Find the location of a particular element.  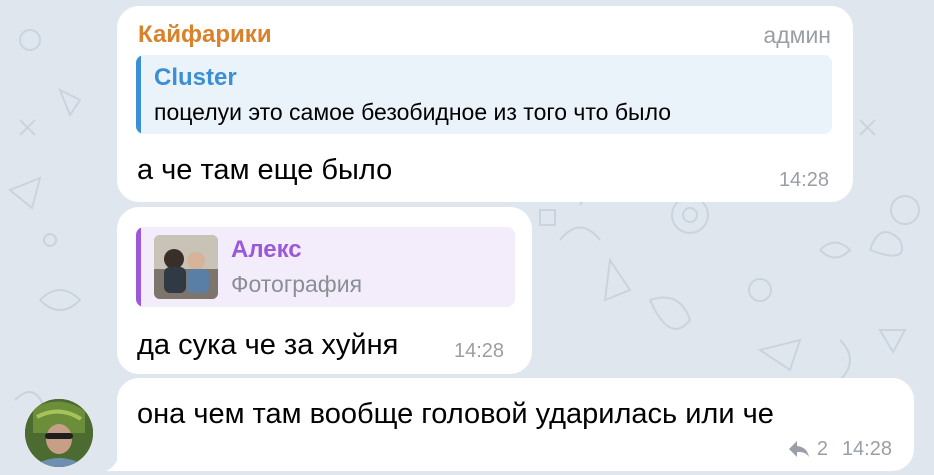

reply-author: Cluster is located at coordinates (195, 77).